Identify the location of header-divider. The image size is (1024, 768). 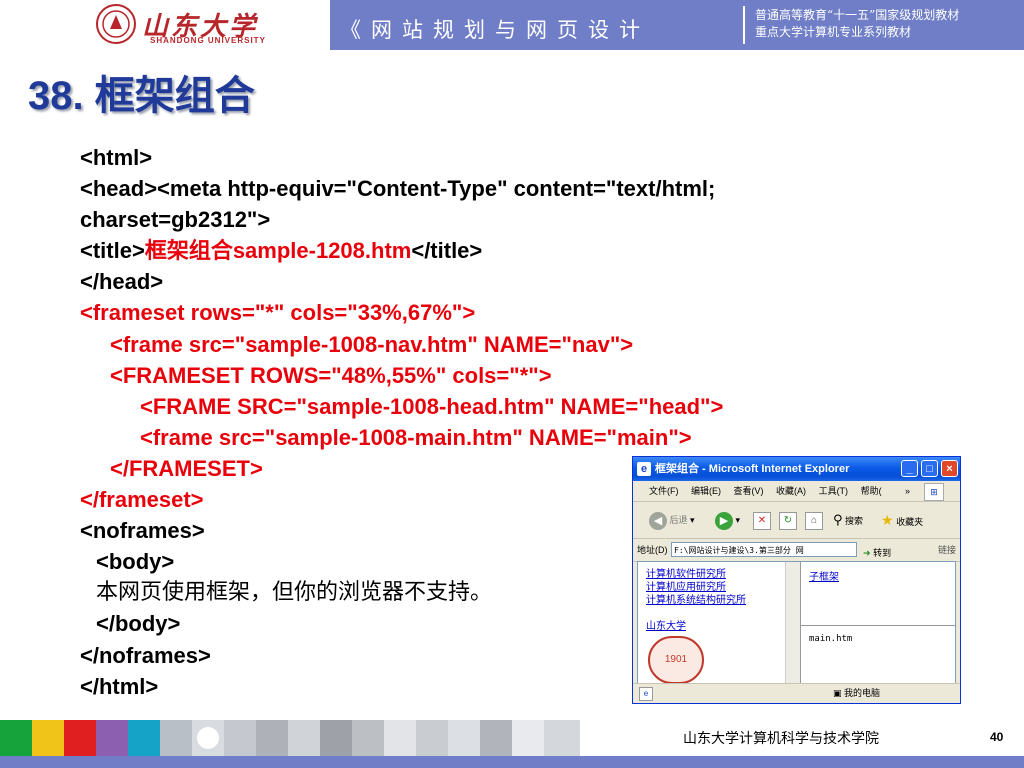
(744, 25).